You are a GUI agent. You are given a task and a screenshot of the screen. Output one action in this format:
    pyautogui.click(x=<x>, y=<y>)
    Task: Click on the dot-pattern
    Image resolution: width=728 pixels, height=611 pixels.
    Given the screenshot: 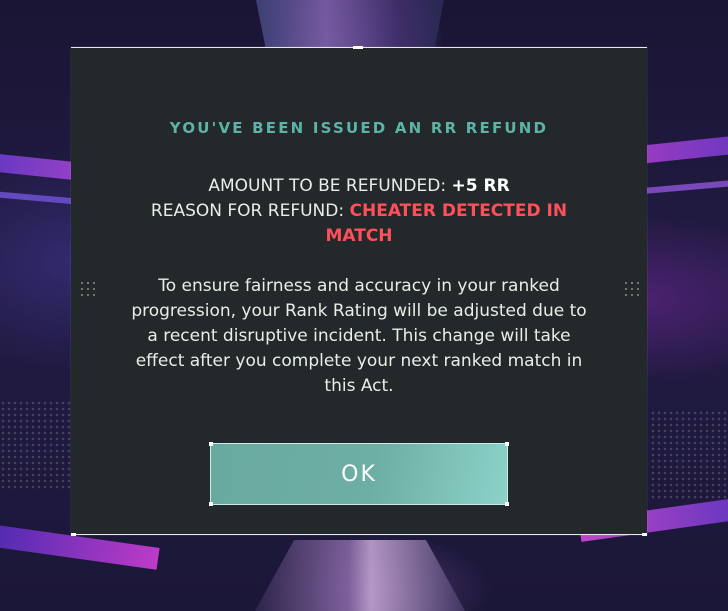 What is the action you would take?
    pyautogui.click(x=689, y=455)
    